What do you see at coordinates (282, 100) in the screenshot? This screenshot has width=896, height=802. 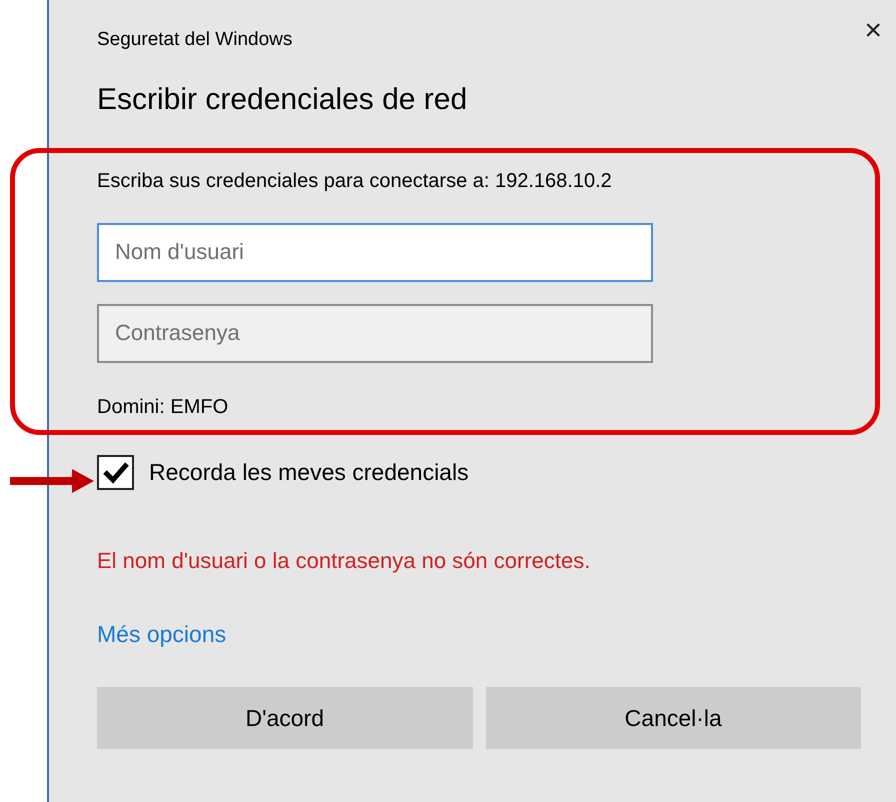 I see `dialog-heading: Escribir credenciales de red` at bounding box center [282, 100].